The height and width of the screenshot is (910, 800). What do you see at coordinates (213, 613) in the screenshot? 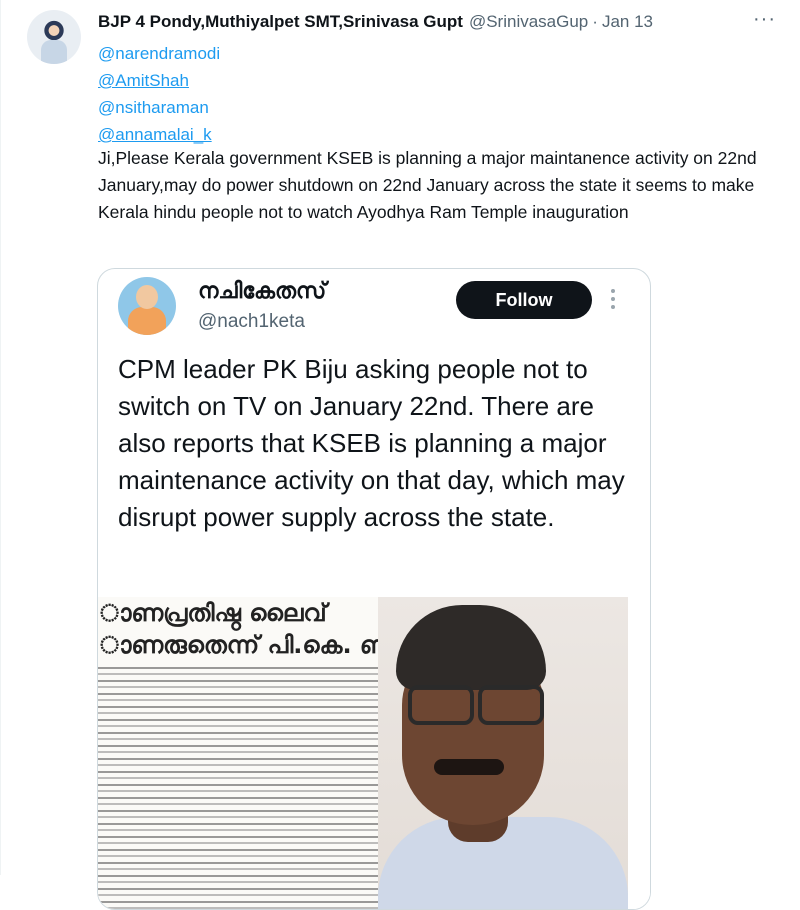
I see `newspaper-headline-line-1: ാണപ്രതിഷ്ഠ ലൈവ്` at bounding box center [213, 613].